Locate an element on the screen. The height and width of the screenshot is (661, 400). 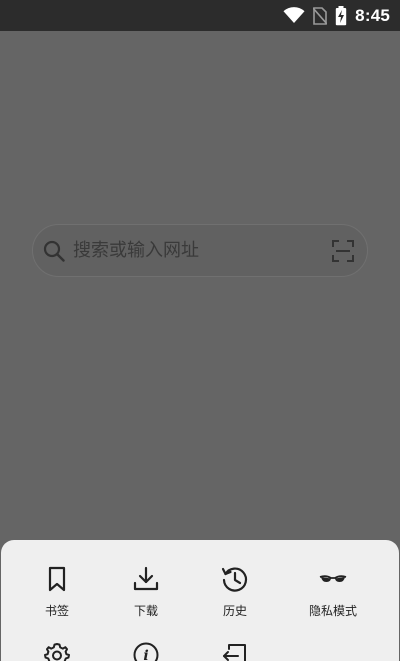
menu-item-history: 历史 is located at coordinates (235, 591).